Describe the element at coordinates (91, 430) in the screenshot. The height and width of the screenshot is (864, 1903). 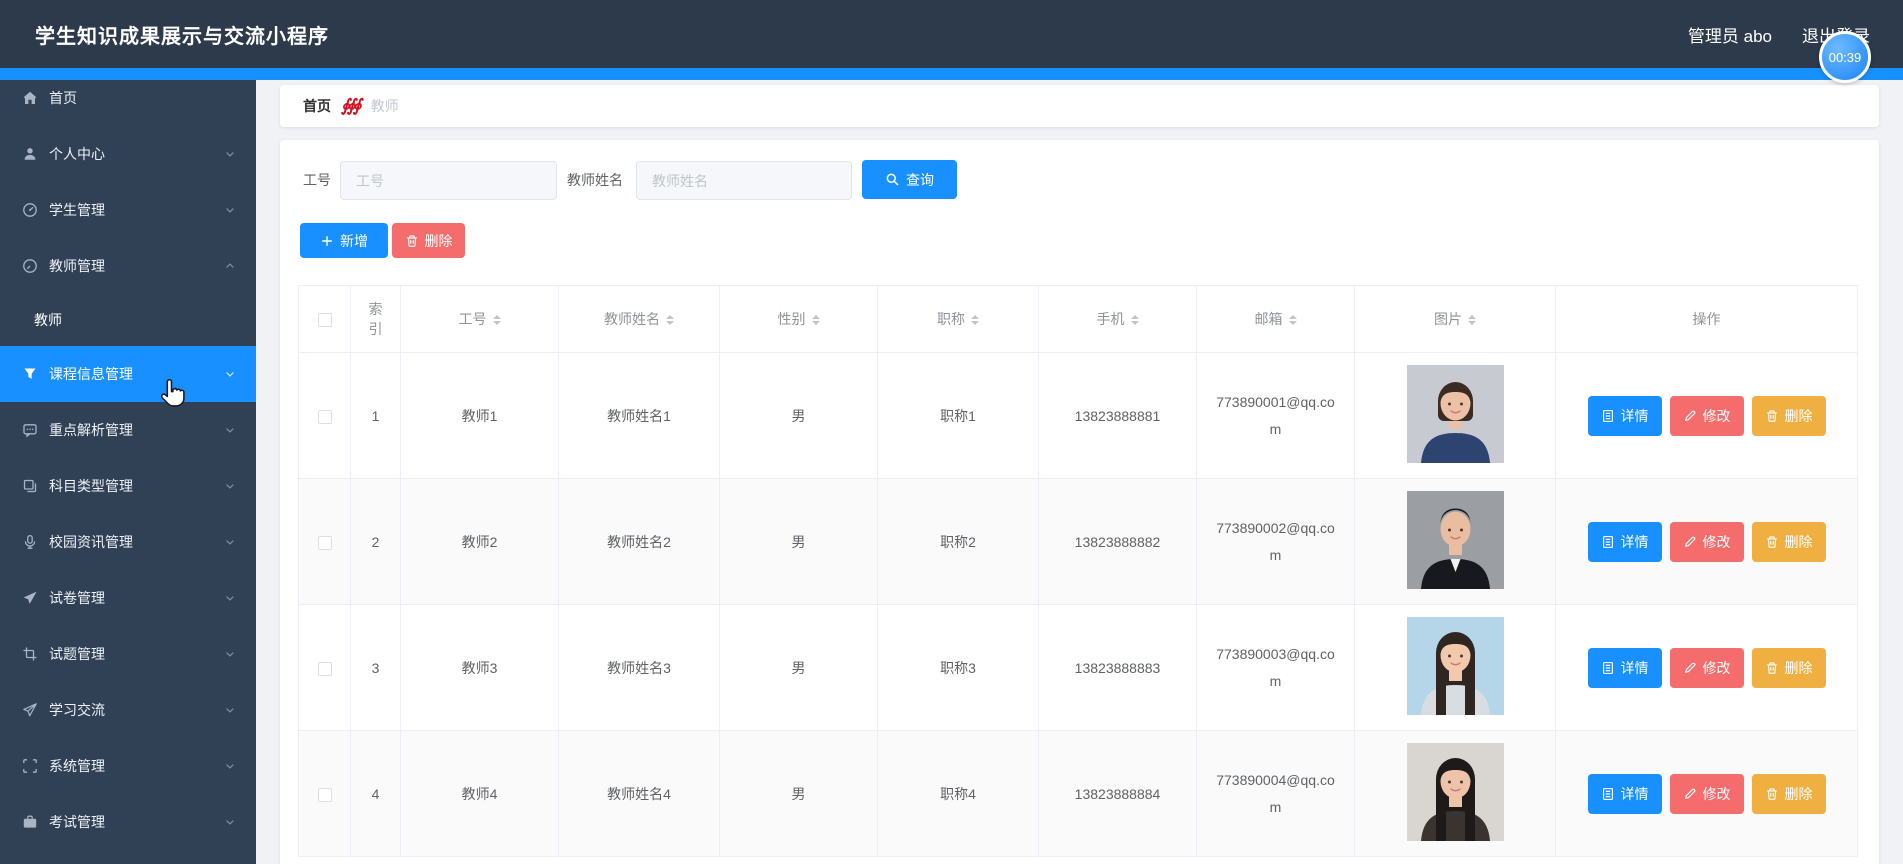
I see `sidebar-item-label: 重点解析管理` at that location.